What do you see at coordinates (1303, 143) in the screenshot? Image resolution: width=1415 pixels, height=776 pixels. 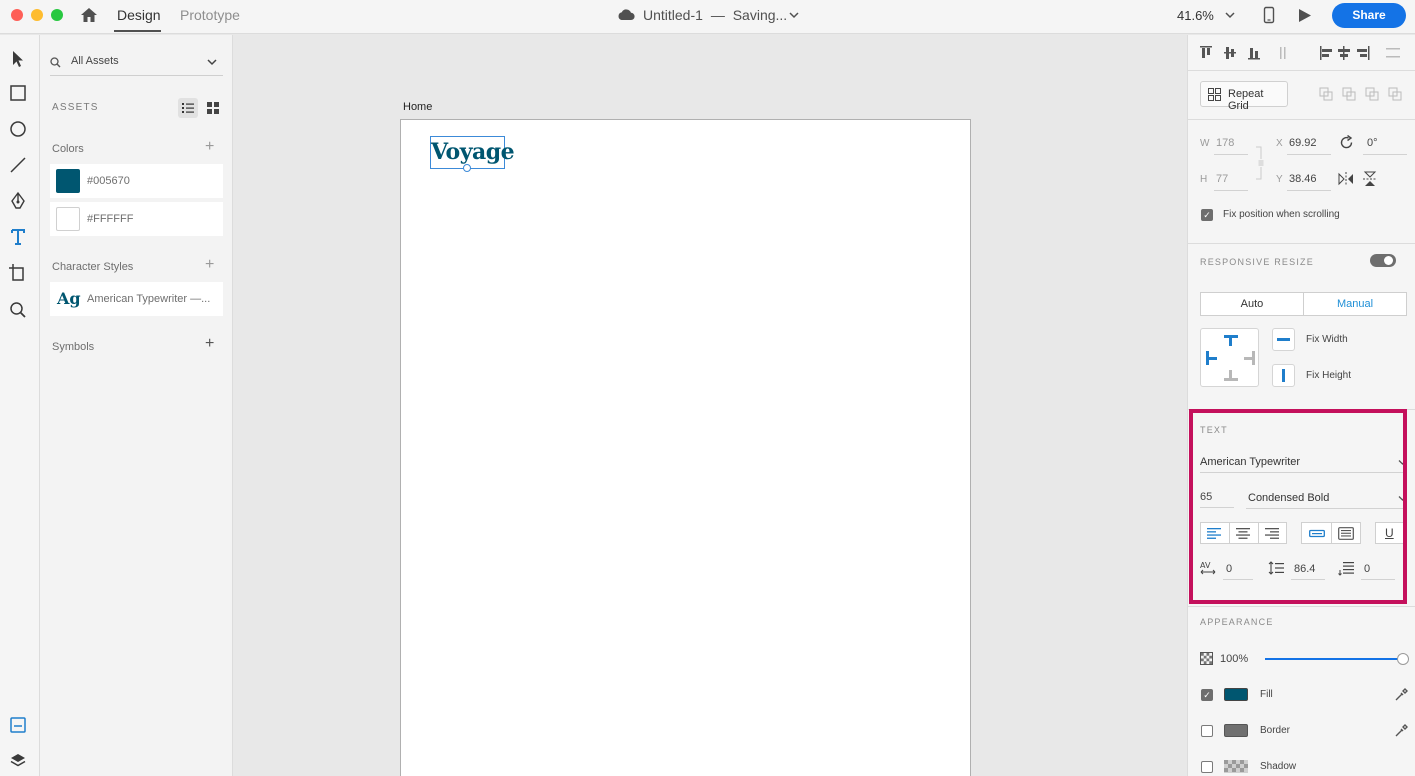 I see `x-position-field: 69.92` at bounding box center [1303, 143].